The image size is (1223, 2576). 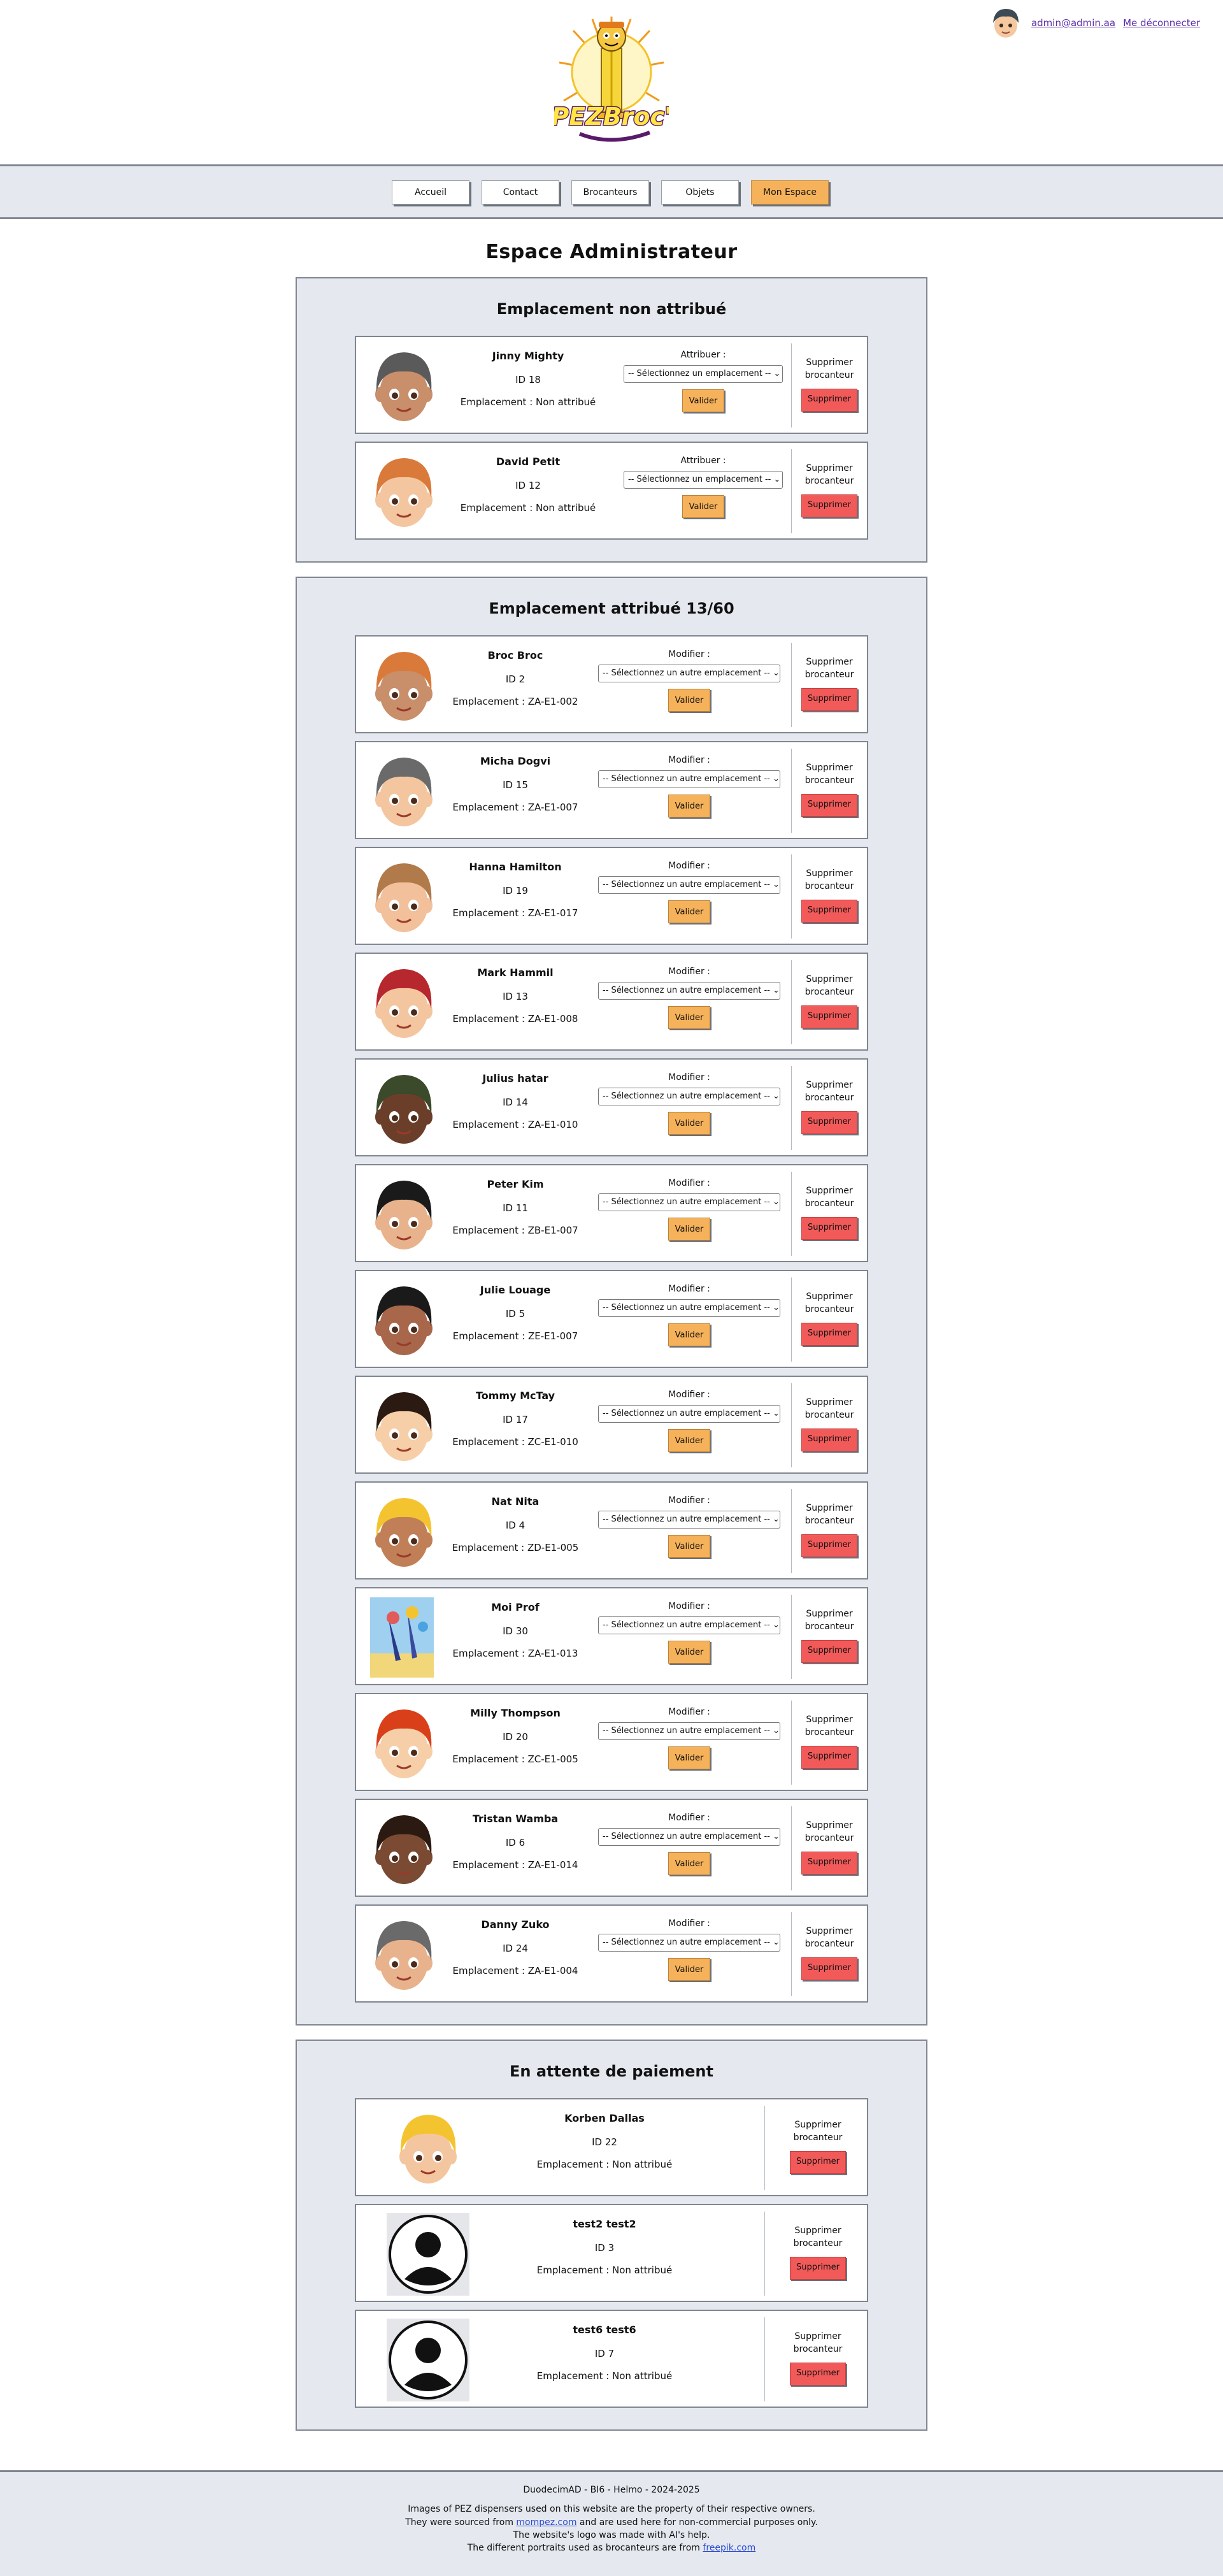 What do you see at coordinates (515, 1396) in the screenshot?
I see `person-name: Tommy McTay` at bounding box center [515, 1396].